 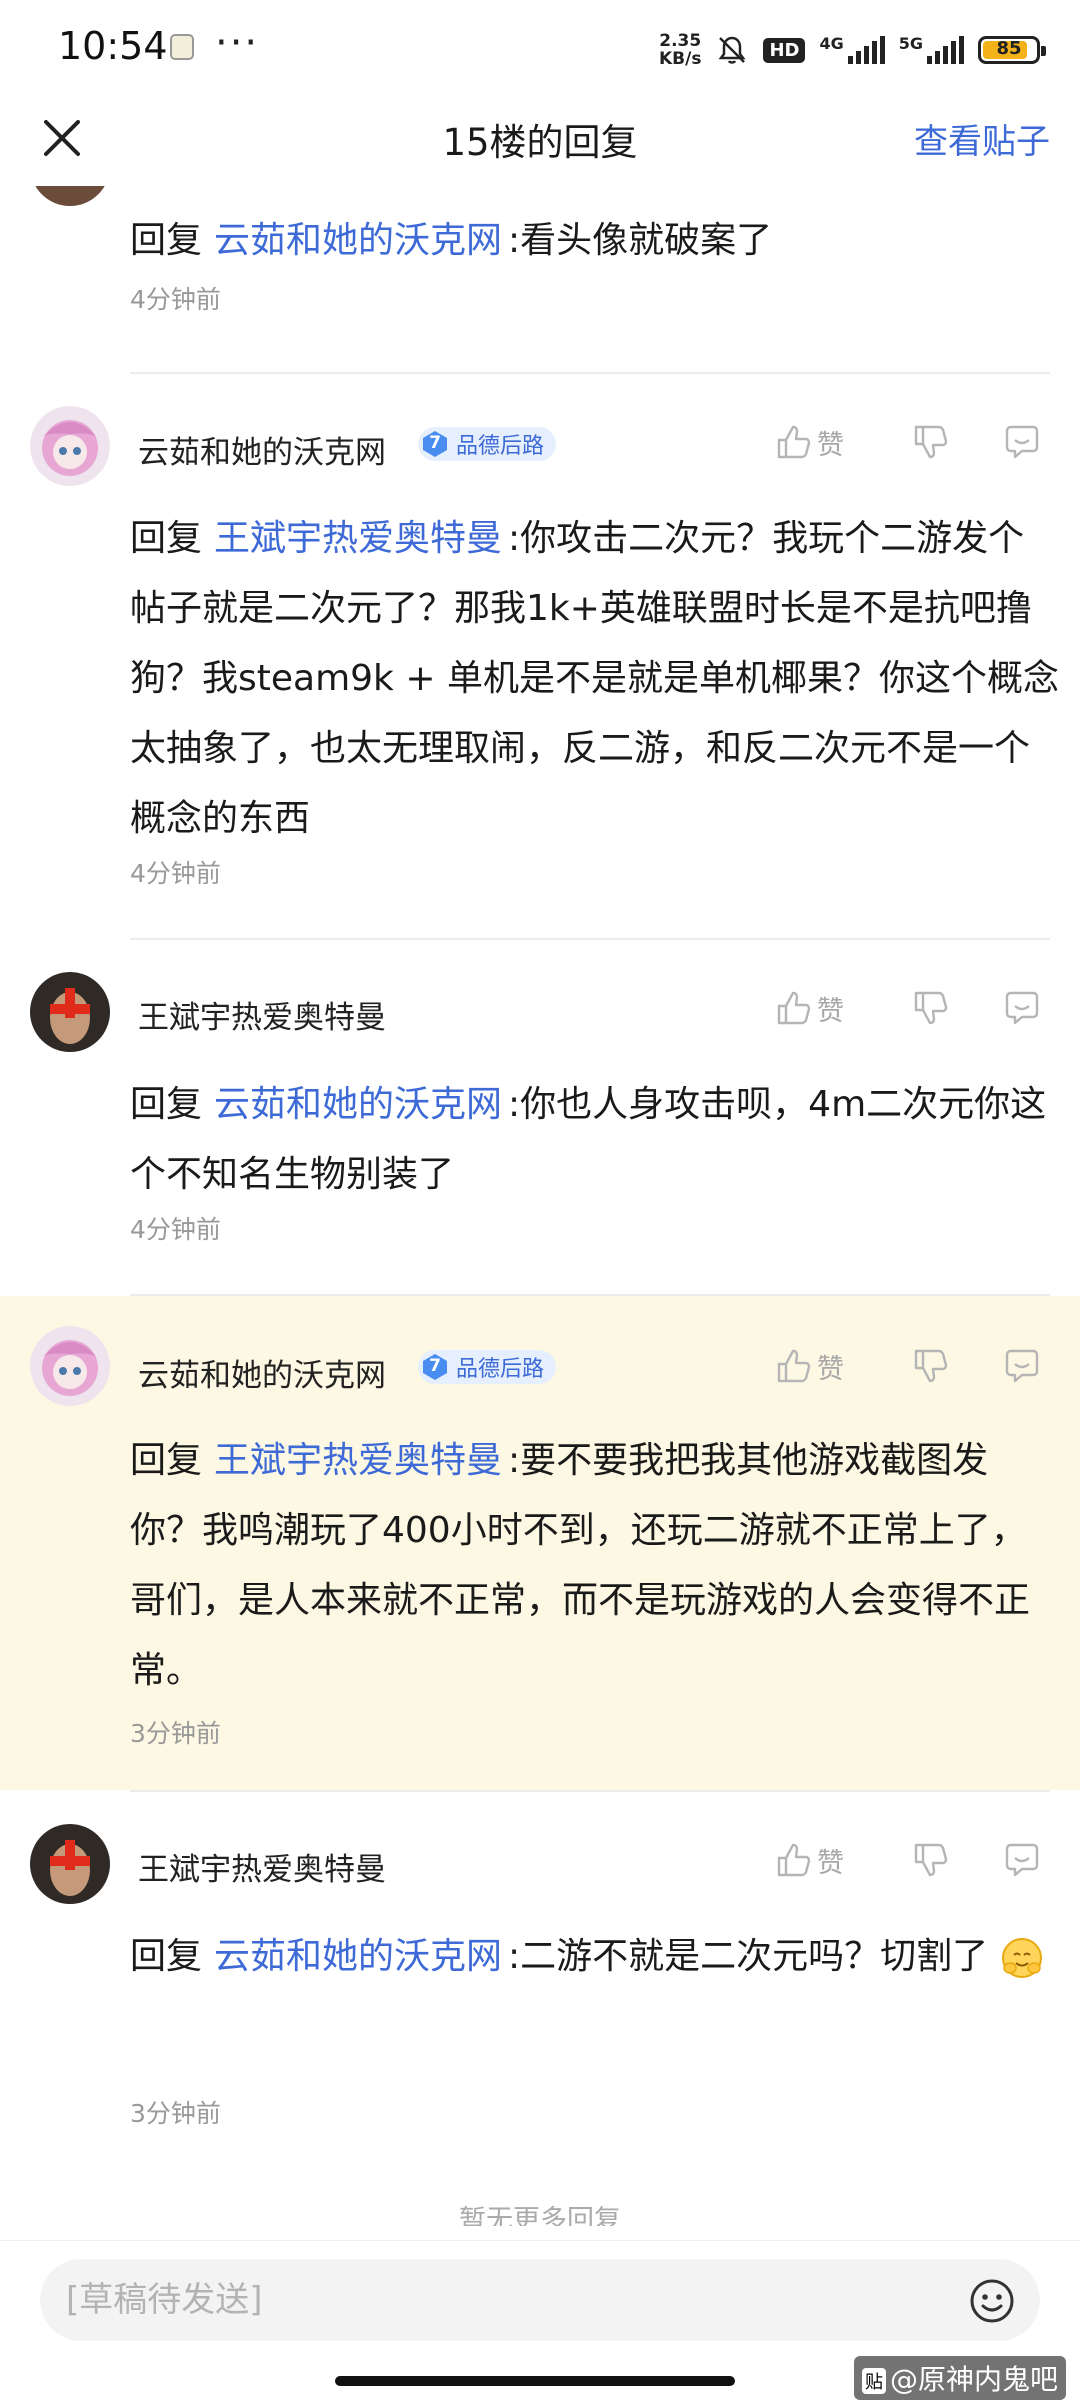 What do you see at coordinates (640, 240) in the screenshot?
I see `reply-text: :看头像就破案了` at bounding box center [640, 240].